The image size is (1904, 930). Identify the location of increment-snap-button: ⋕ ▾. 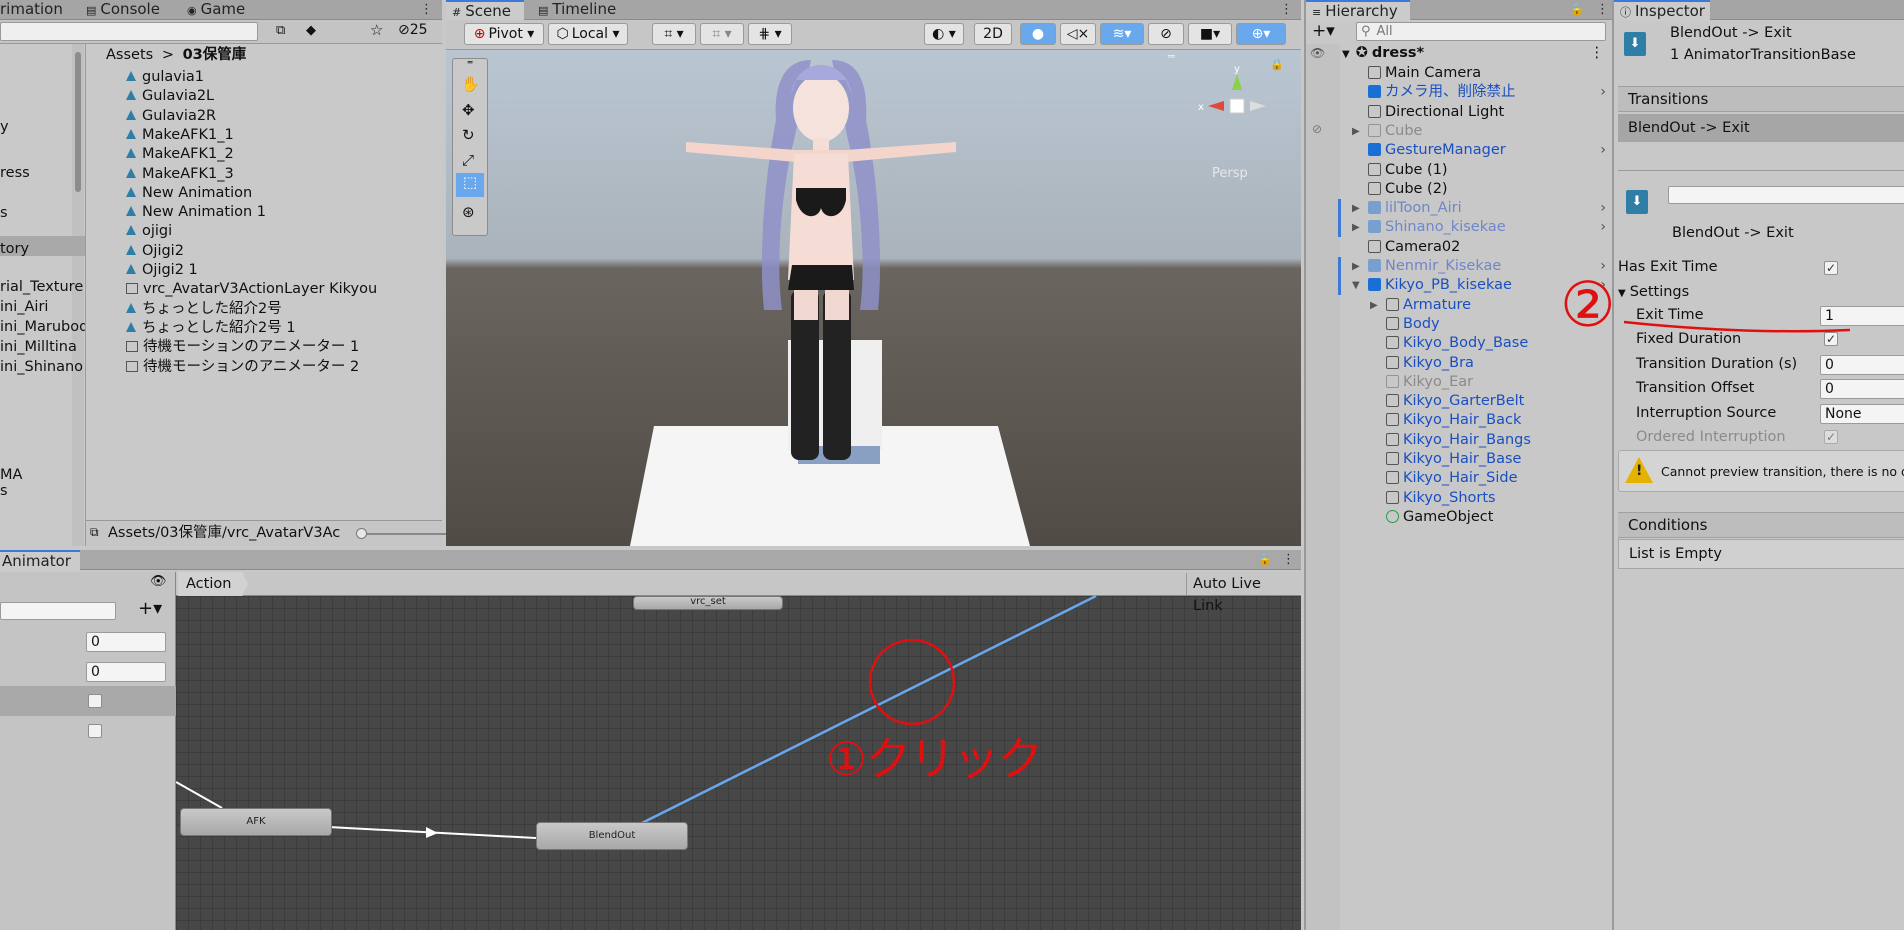
(770, 34).